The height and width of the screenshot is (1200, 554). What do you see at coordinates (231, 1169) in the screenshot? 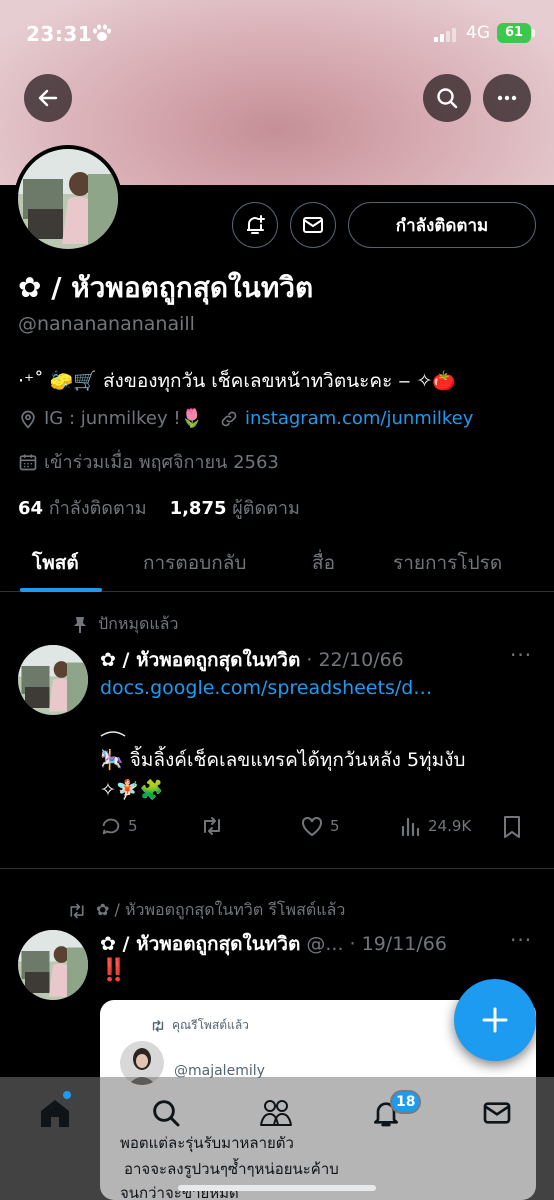
I see `card-text-line: อาจจะลงรูปวนๆซ้ำๆหน่อยนะค้าบ` at bounding box center [231, 1169].